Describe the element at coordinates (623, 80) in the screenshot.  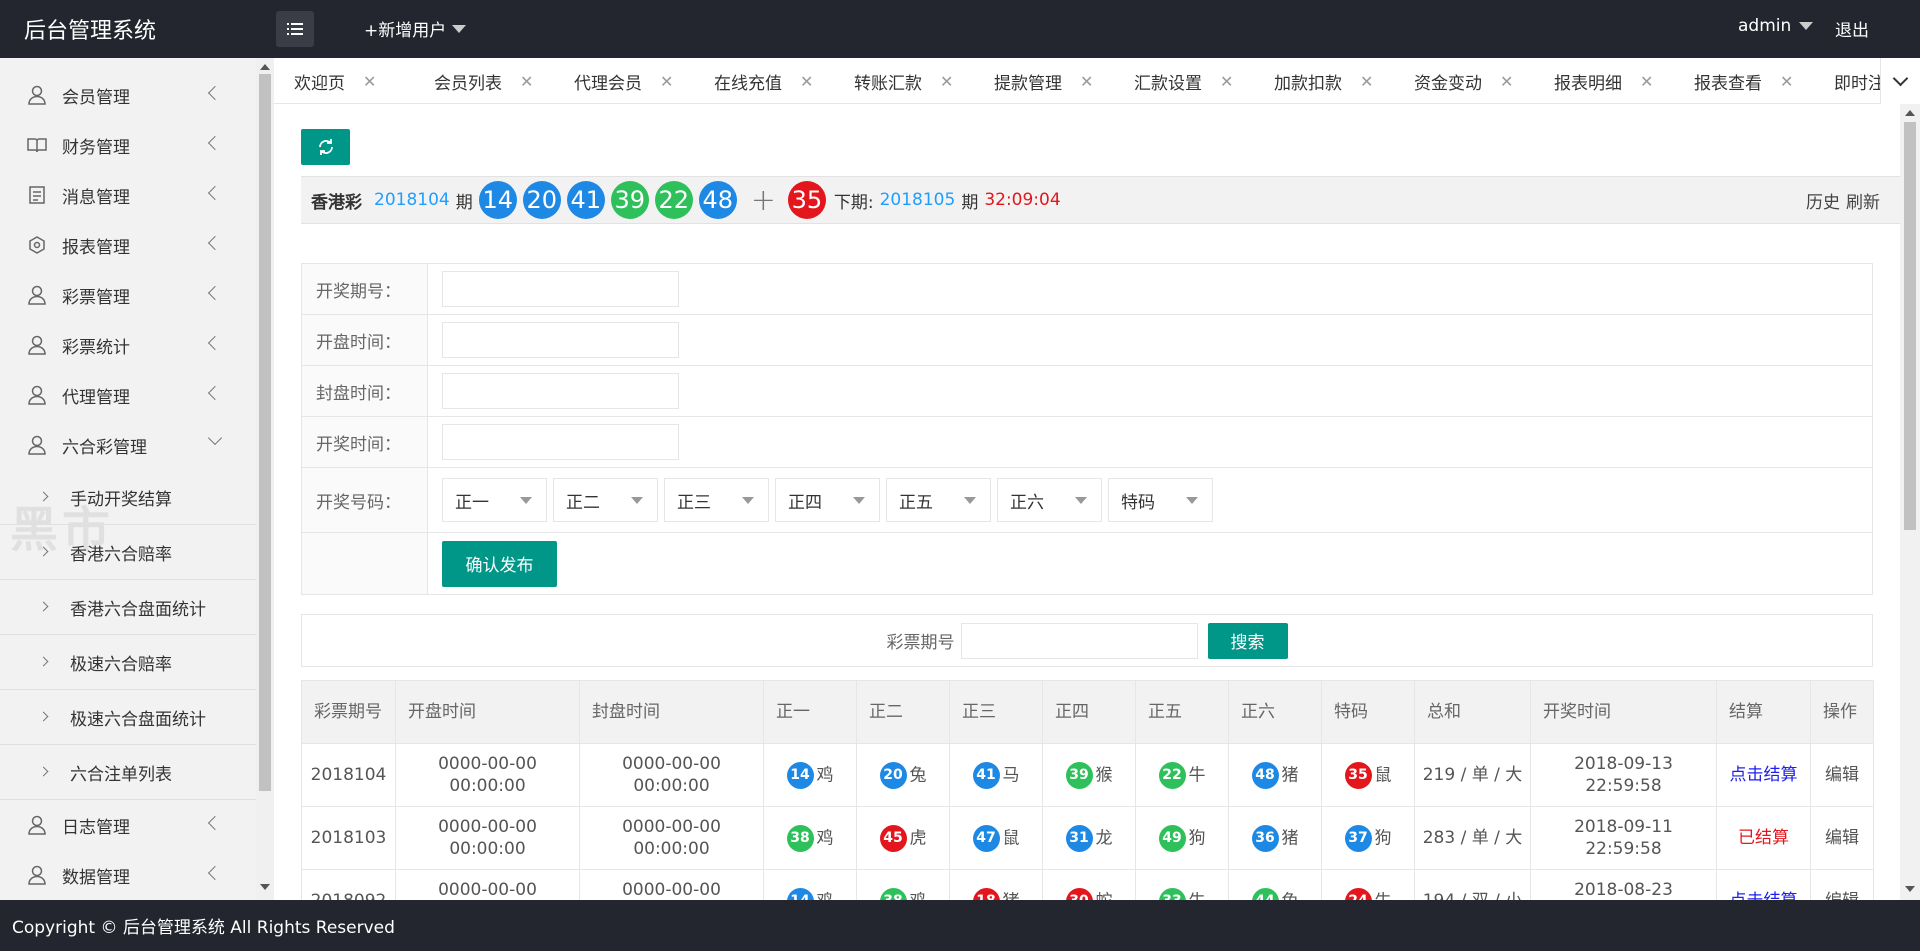
I see `tab-2: 代理会员 ✕` at that location.